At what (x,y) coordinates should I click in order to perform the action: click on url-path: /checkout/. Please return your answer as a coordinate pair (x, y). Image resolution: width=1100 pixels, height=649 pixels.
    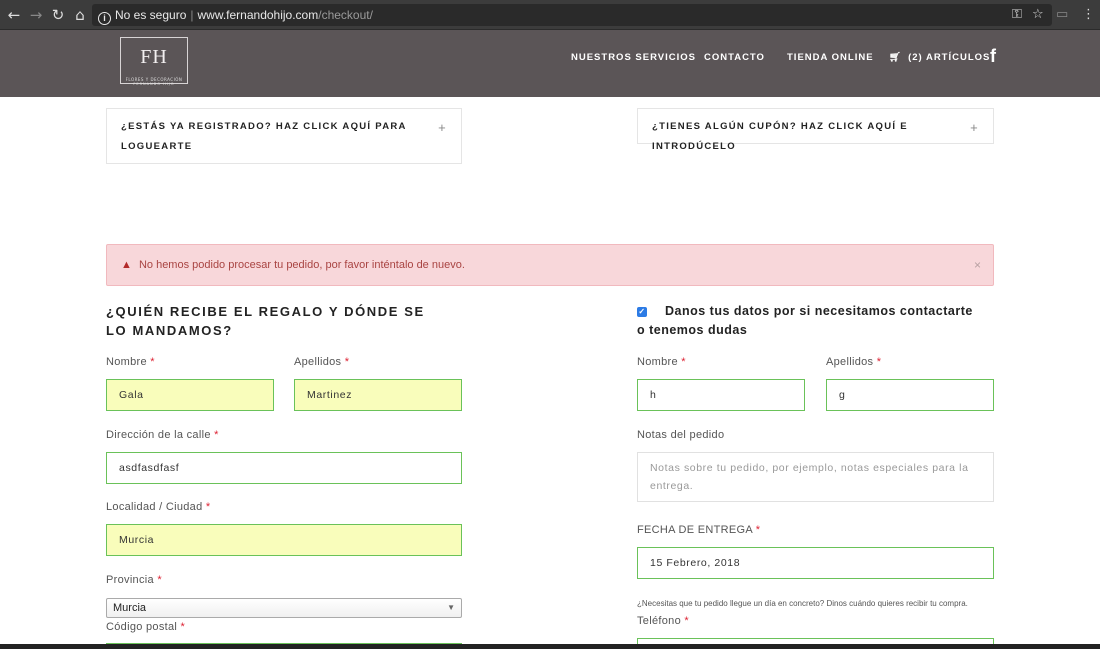
    Looking at the image, I should click on (345, 15).